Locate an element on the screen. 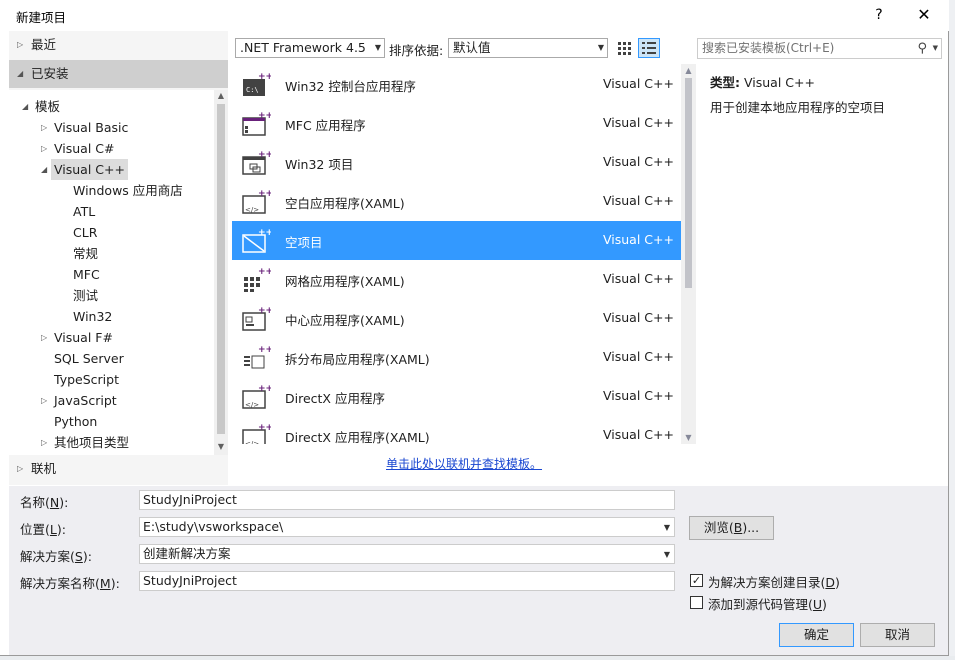  recent-section: ▷ 最近 is located at coordinates (118, 45).